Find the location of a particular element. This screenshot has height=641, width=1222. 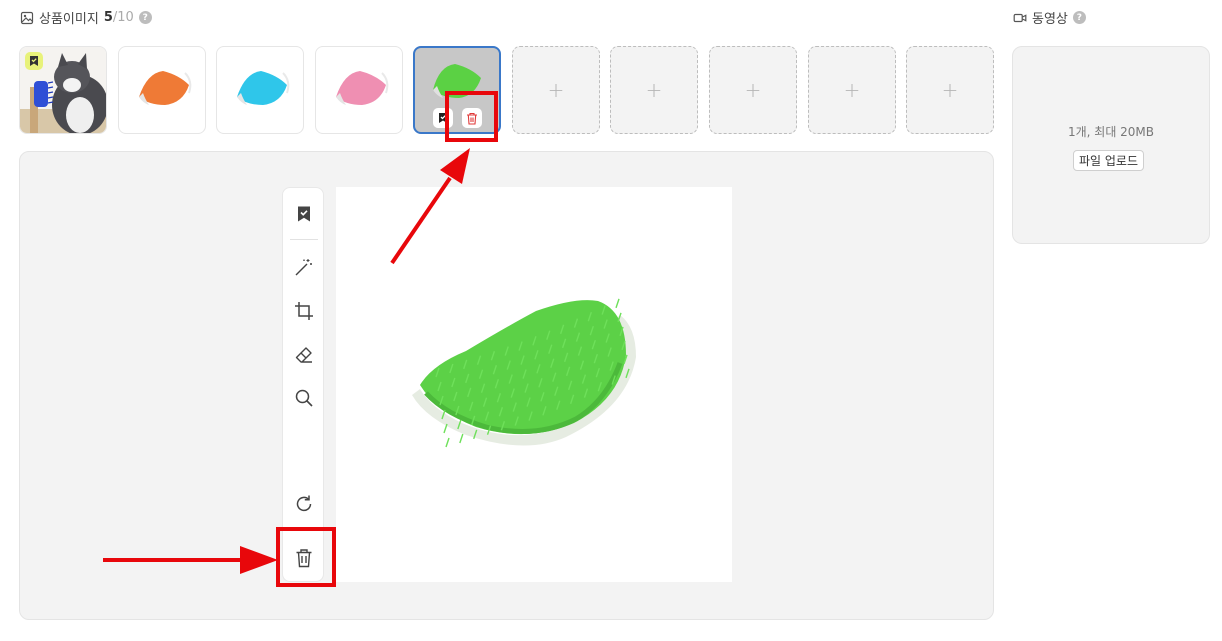

annotation-highlight-toolbar-delete is located at coordinates (306, 557).